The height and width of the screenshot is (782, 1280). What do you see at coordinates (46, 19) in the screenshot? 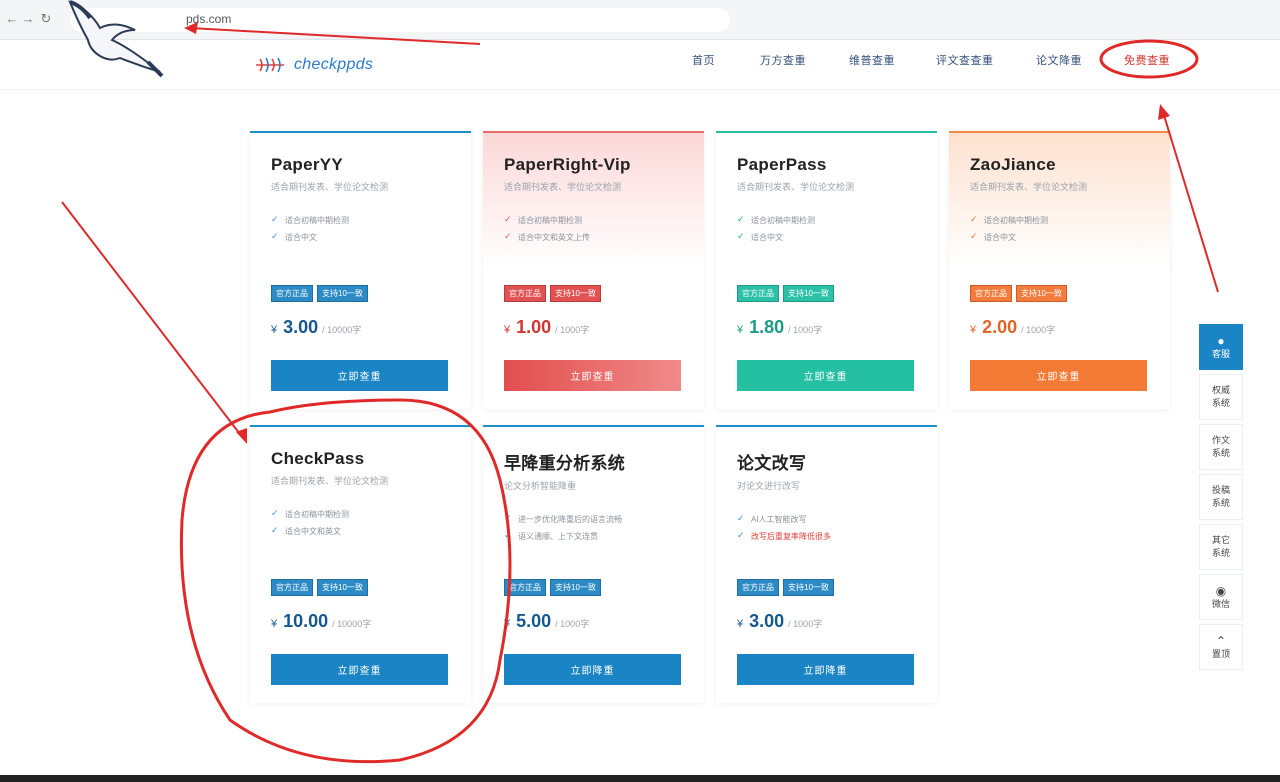
I see `reload-icon: ↻` at bounding box center [46, 19].